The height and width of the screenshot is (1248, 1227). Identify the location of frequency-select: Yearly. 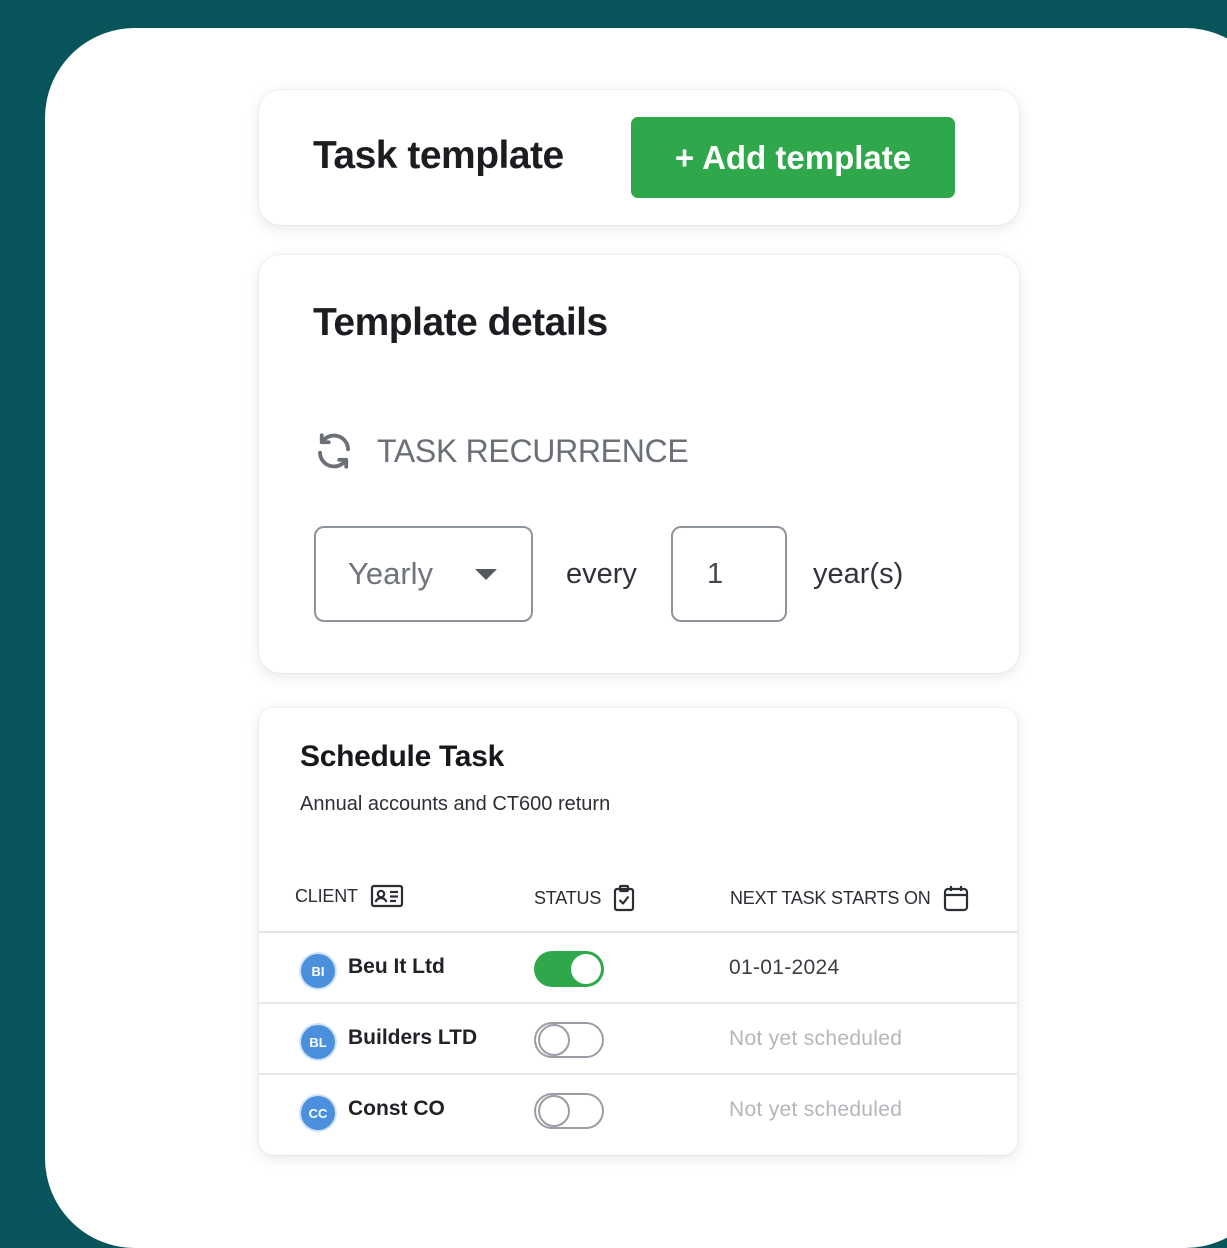
(423, 574).